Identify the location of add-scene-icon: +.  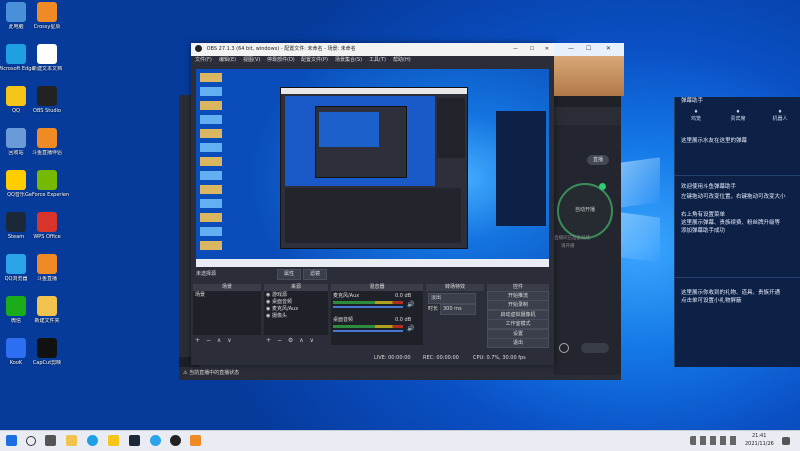
(197, 340).